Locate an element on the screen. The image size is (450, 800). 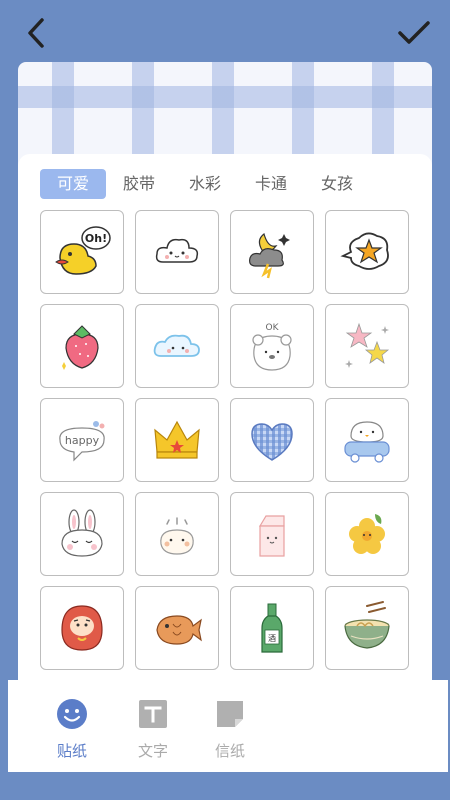
tab-watercolor: 水彩 is located at coordinates (205, 184).